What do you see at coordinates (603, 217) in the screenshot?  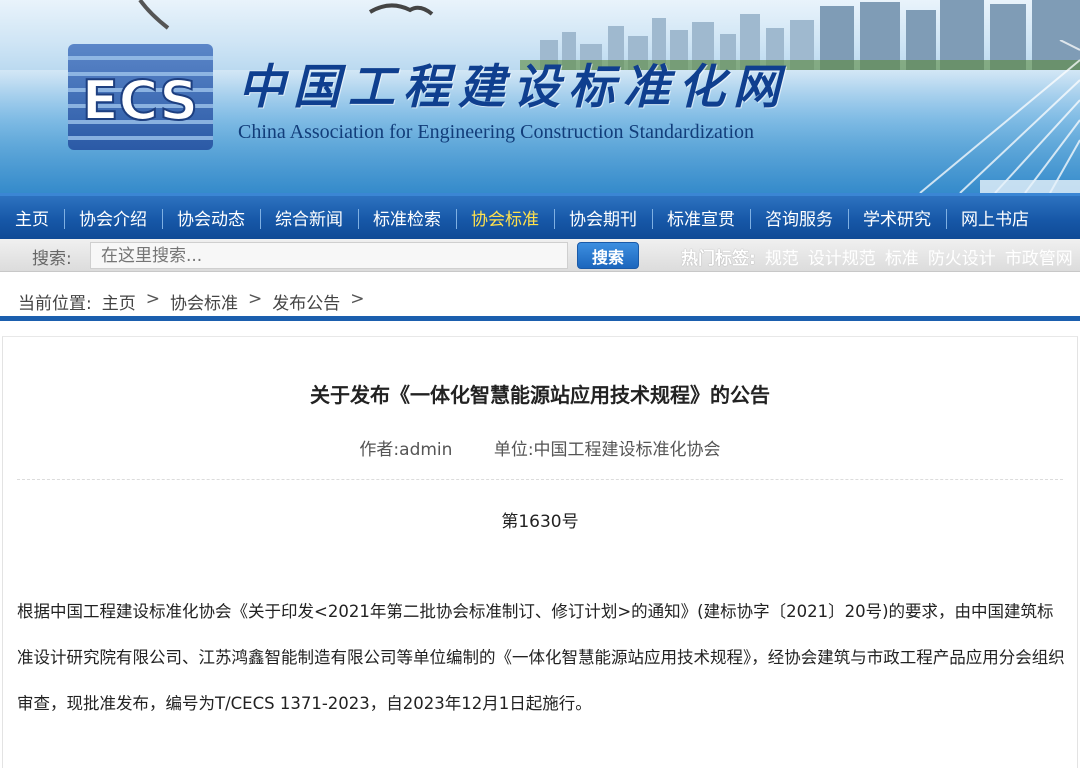 I see `nav-item-journal: 协会期刊` at bounding box center [603, 217].